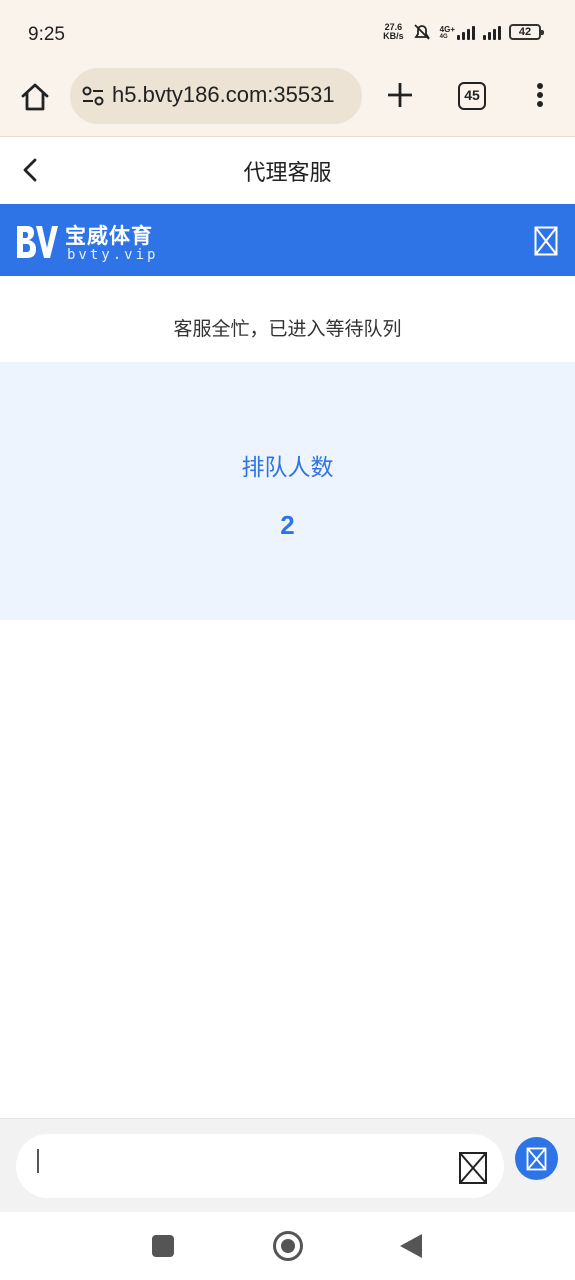 The height and width of the screenshot is (1280, 575). I want to click on close-icon, so click(546, 241).